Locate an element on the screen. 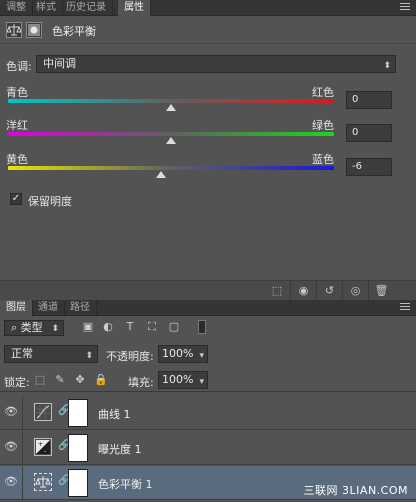  clip-to-layer-icon: ⬚ is located at coordinates (277, 291).